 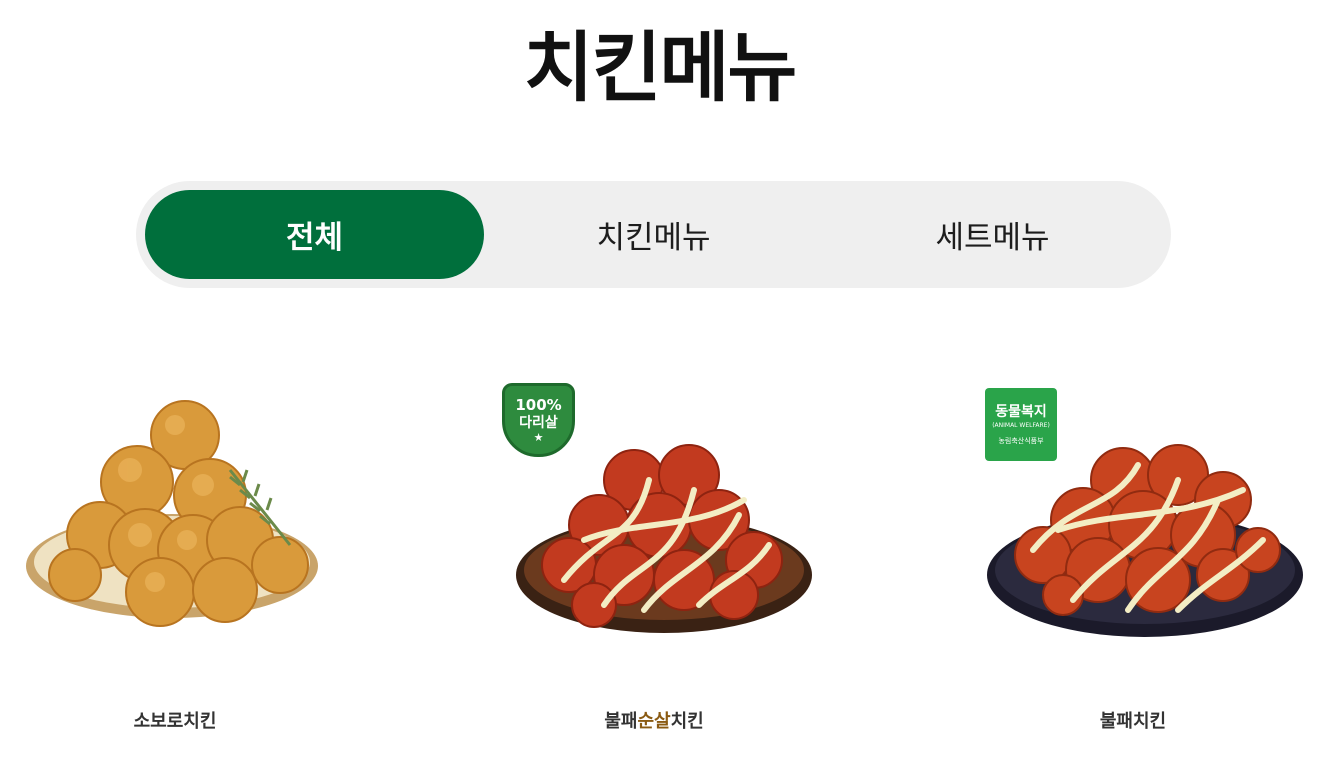 What do you see at coordinates (314, 234) in the screenshot?
I see `tab-all: 전체` at bounding box center [314, 234].